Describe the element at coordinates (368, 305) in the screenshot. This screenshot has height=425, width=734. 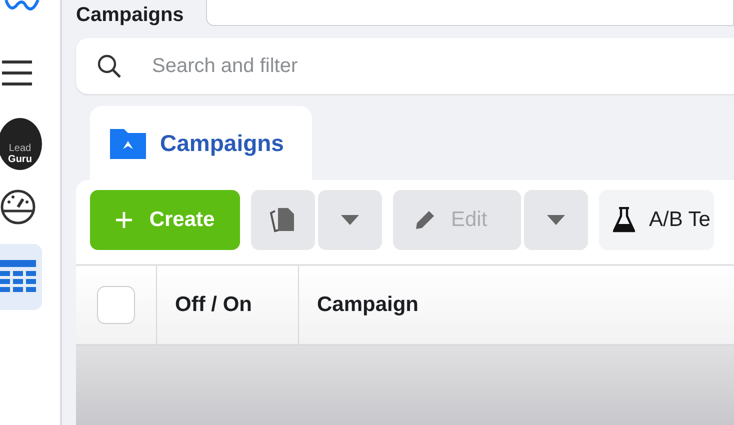
I see `column-header: Campaign` at that location.